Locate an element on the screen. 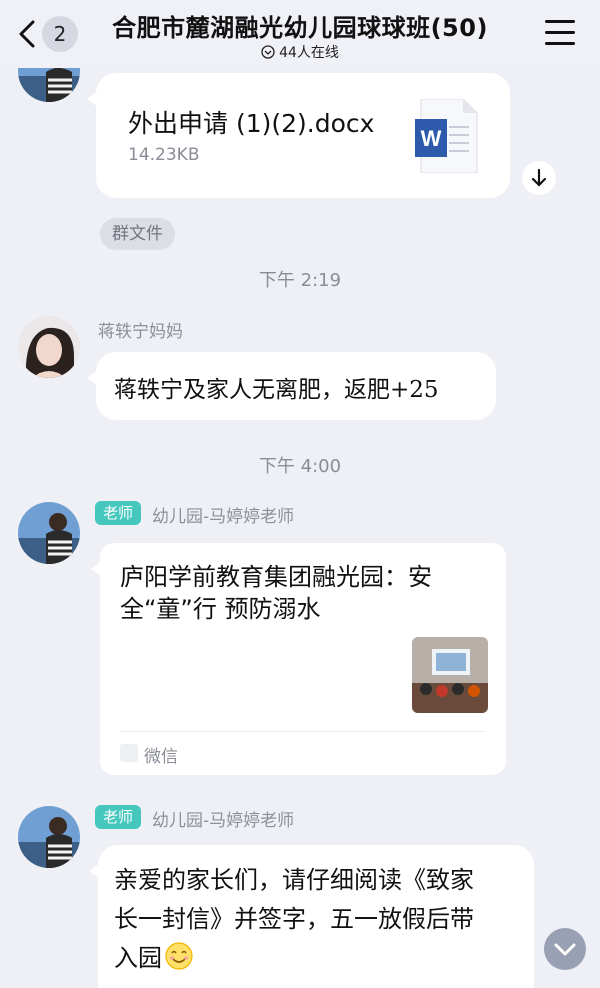 The image size is (600, 988). text-message-bubble: 蒋轶宁及家人无离肥，返肥+25 is located at coordinates (291, 386).